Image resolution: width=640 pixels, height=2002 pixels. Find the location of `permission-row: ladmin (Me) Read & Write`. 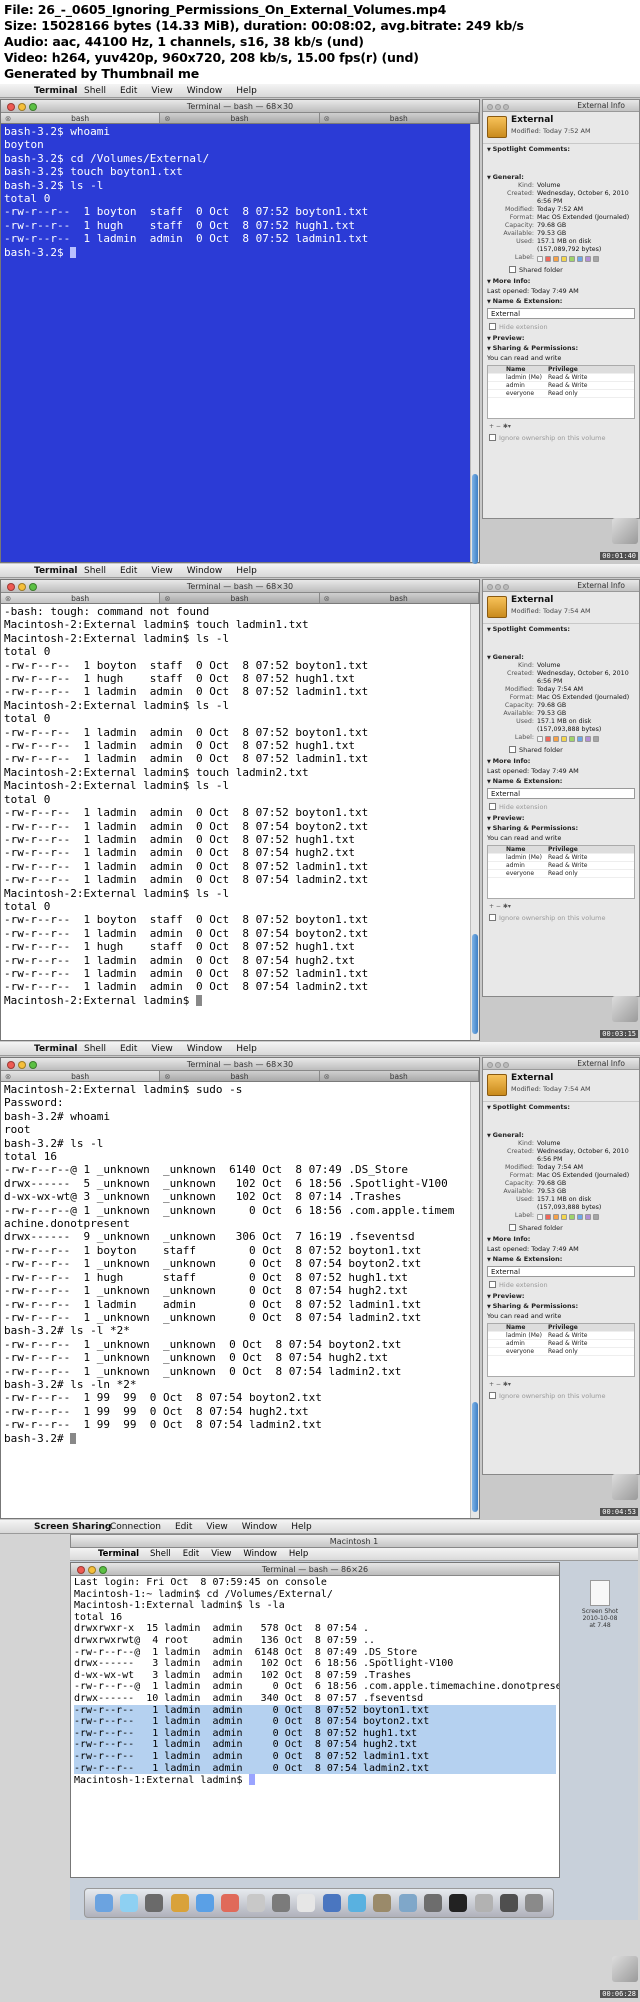

permission-row: ladmin (Me) Read & Write is located at coordinates (561, 1336).